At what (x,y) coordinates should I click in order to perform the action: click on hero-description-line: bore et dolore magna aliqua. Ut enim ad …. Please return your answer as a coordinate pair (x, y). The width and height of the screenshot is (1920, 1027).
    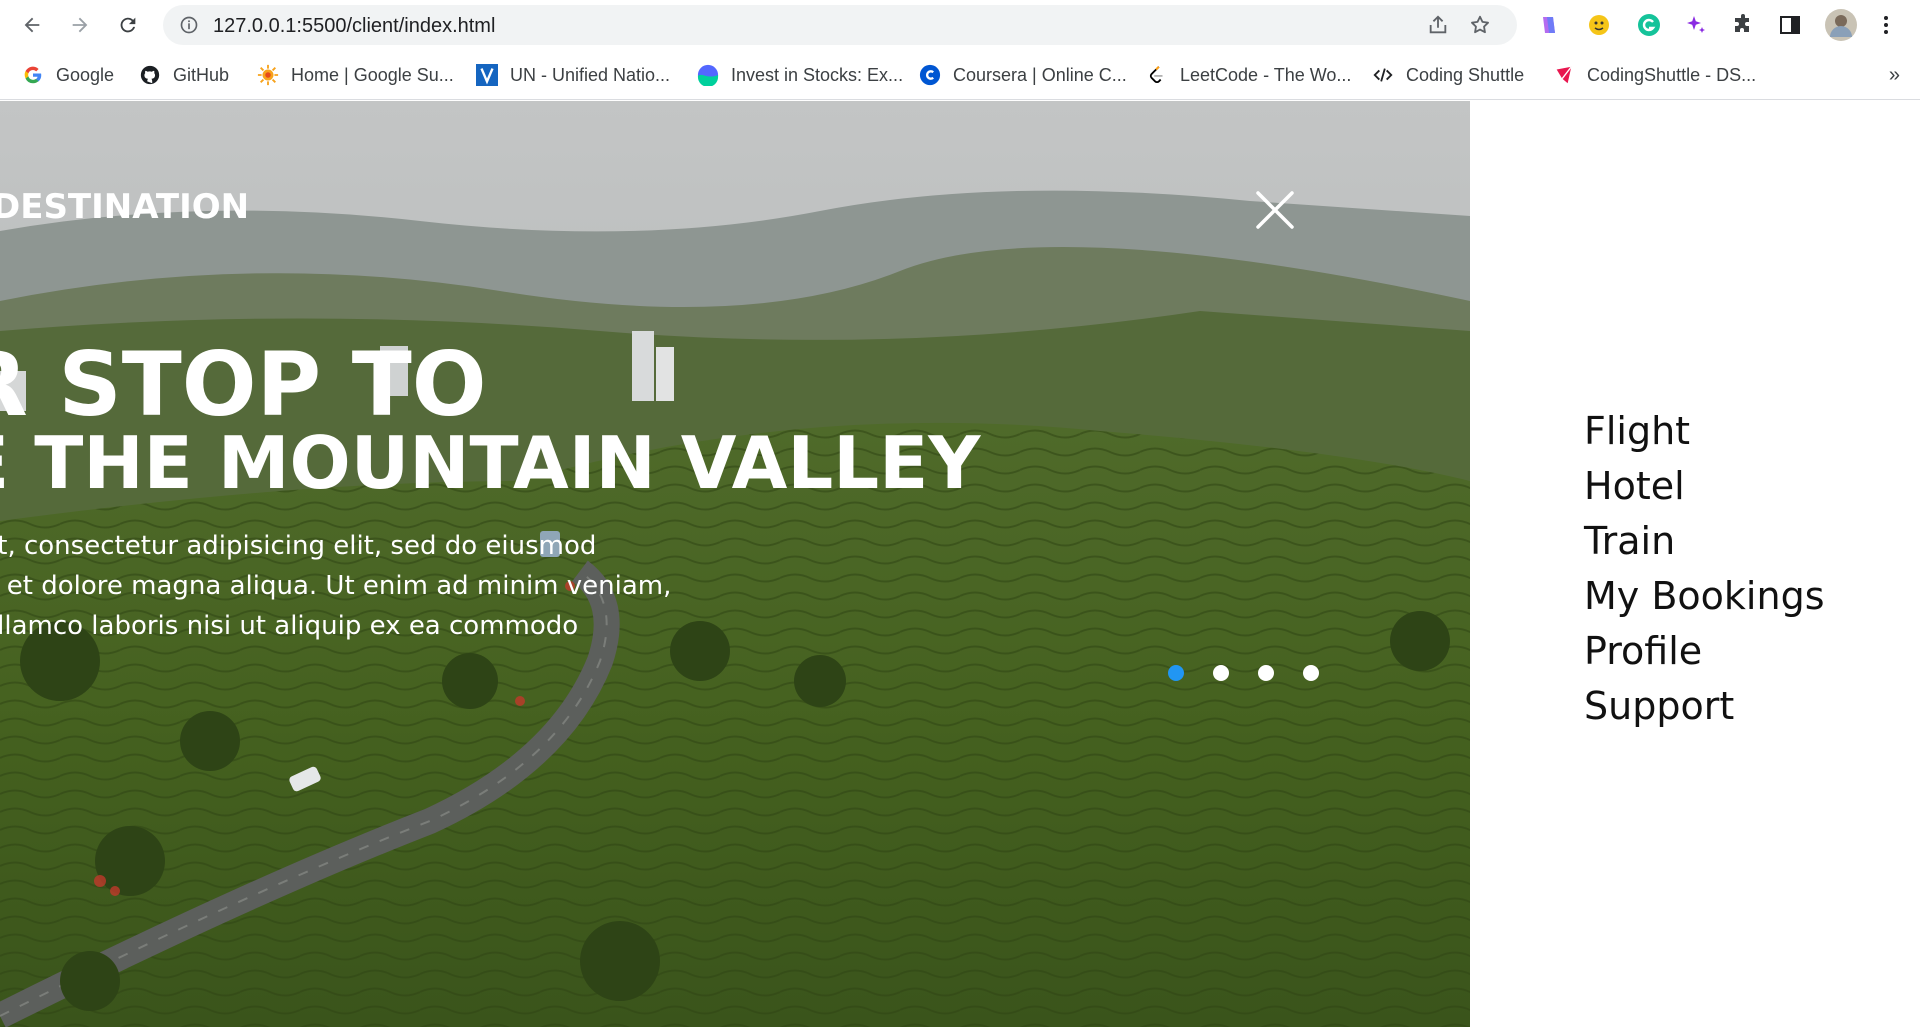
    Looking at the image, I should click on (336, 586).